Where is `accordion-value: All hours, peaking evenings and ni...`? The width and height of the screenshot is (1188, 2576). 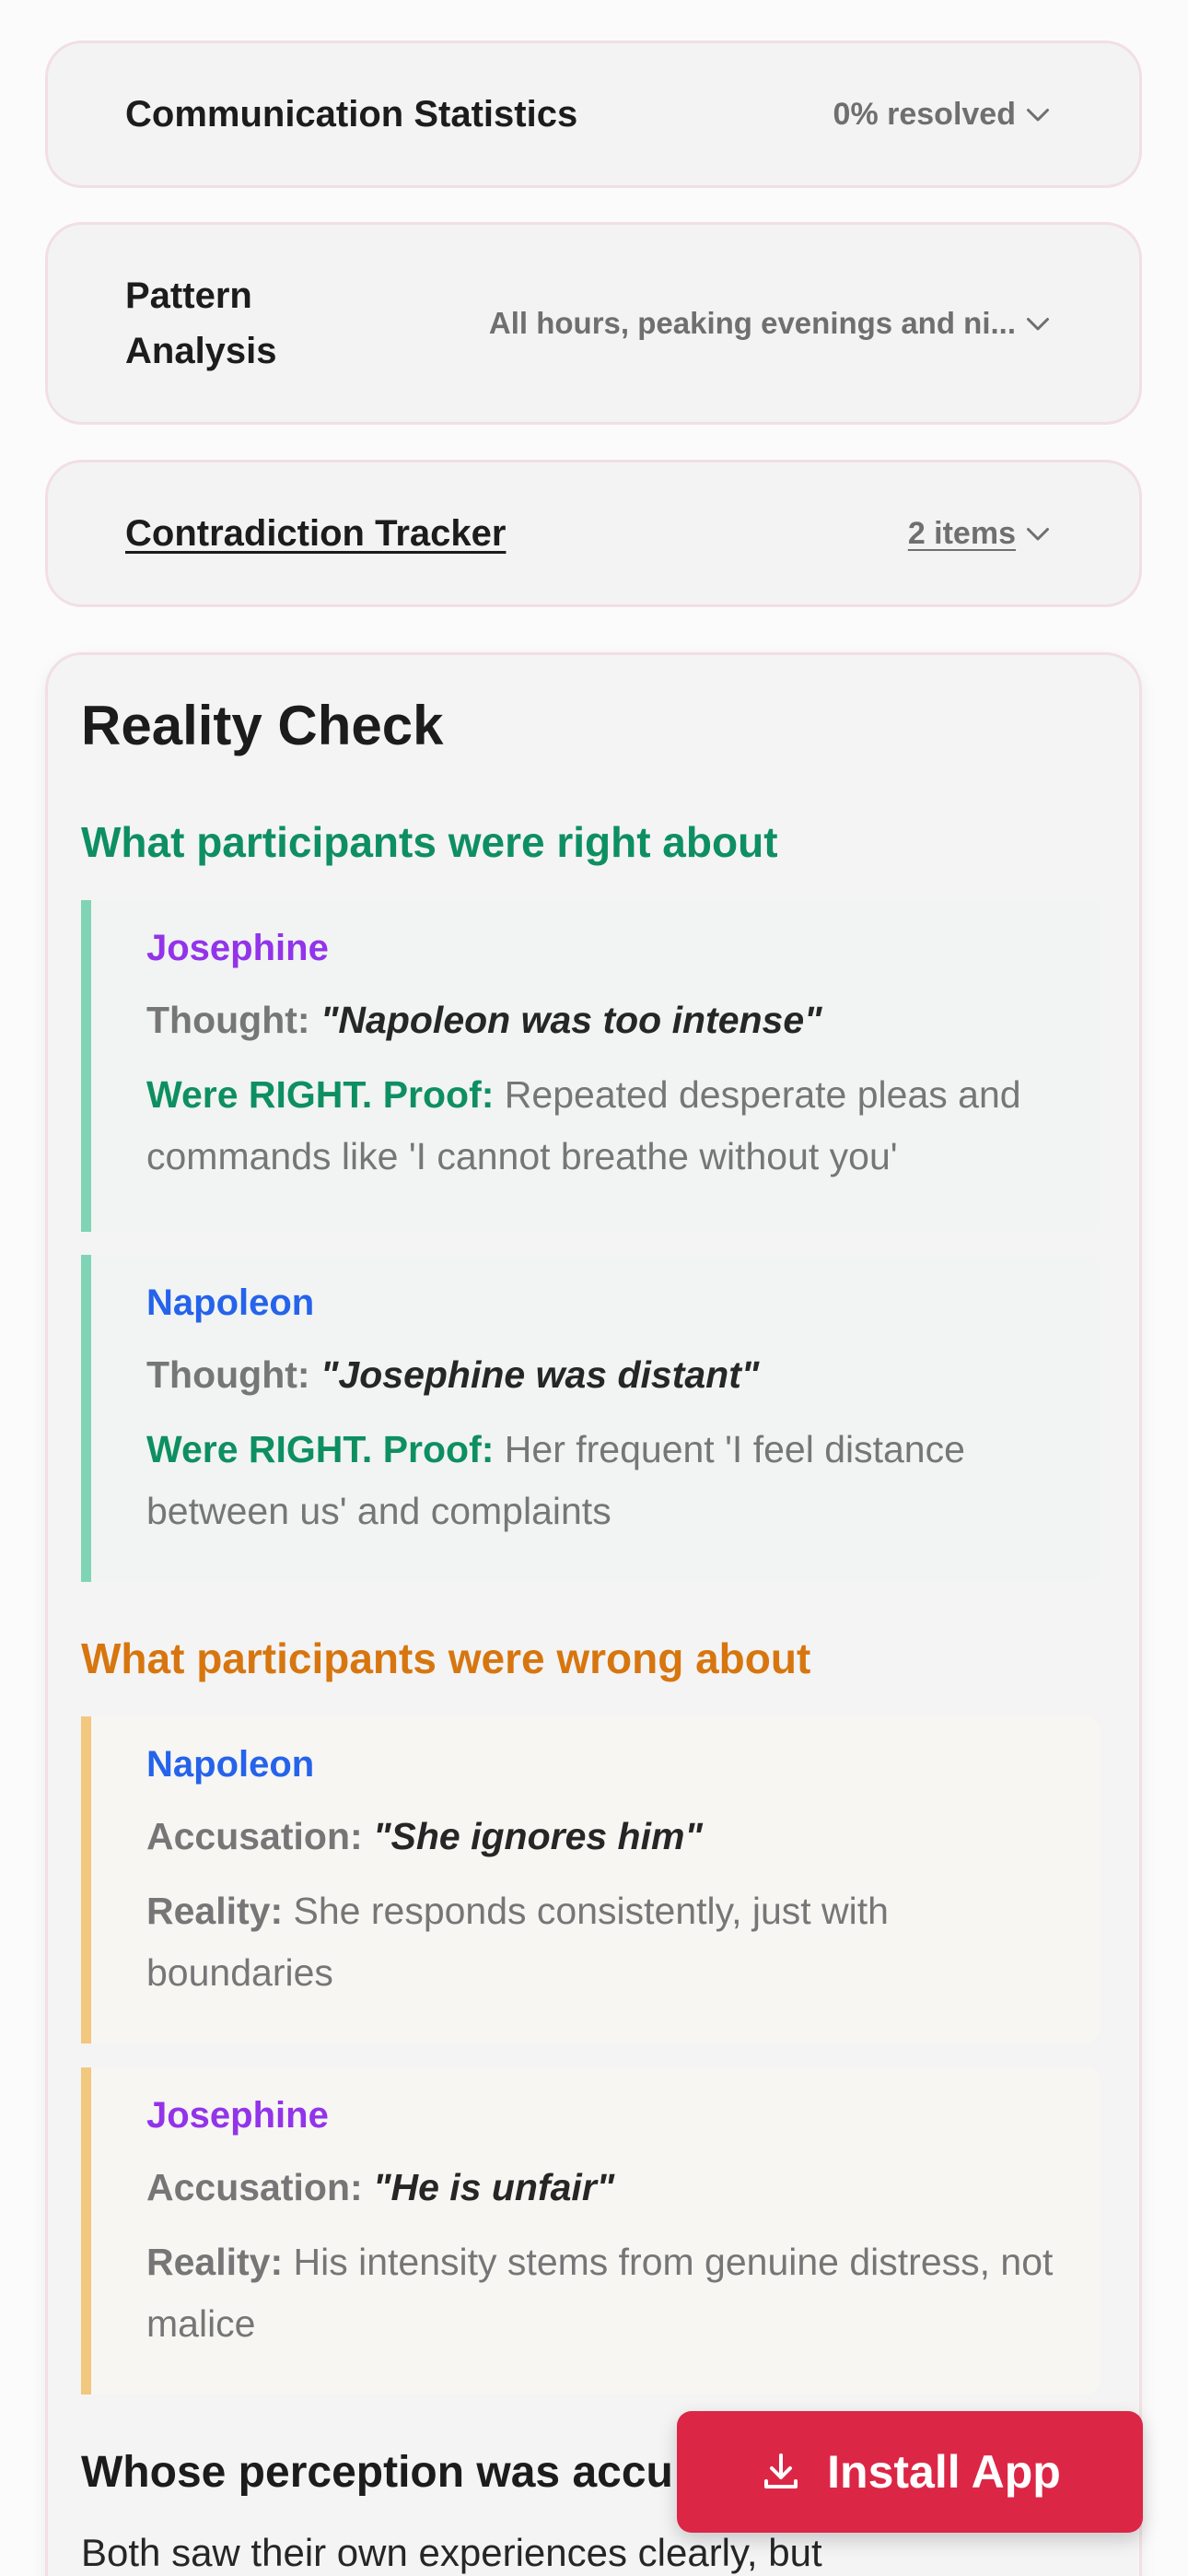 accordion-value: All hours, peaking evenings and ni... is located at coordinates (752, 323).